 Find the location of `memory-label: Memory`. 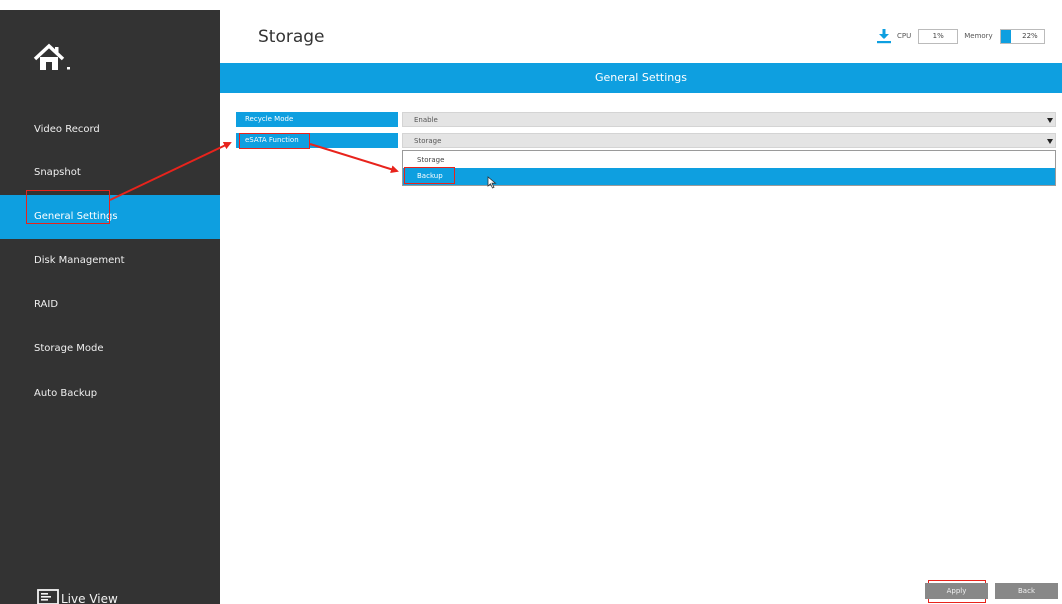

memory-label: Memory is located at coordinates (978, 36).